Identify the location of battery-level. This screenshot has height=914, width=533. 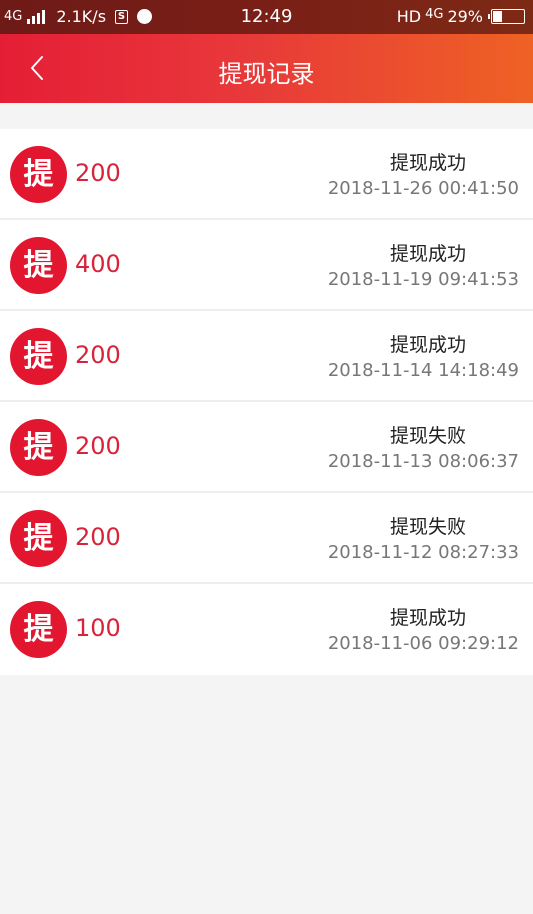
(498, 16).